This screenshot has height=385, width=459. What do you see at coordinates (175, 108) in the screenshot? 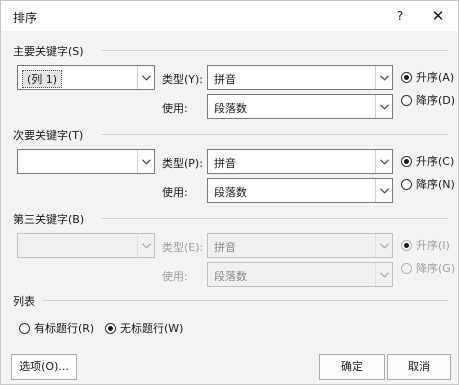
I see `primary-use-label: 使用:` at bounding box center [175, 108].